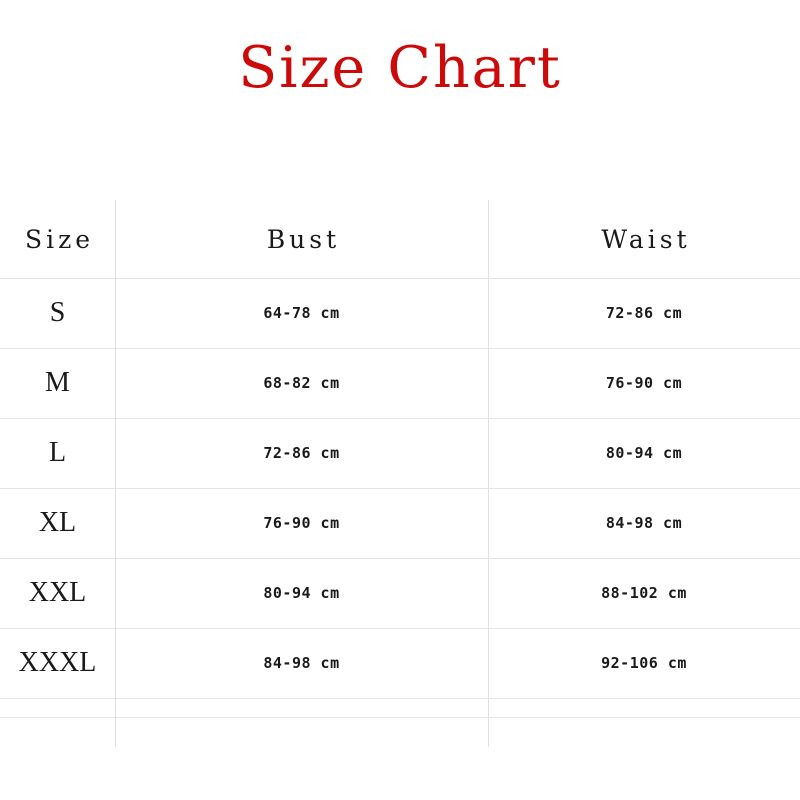 This screenshot has height=800, width=800. I want to click on cell-size-xxl: XXL, so click(57, 593).